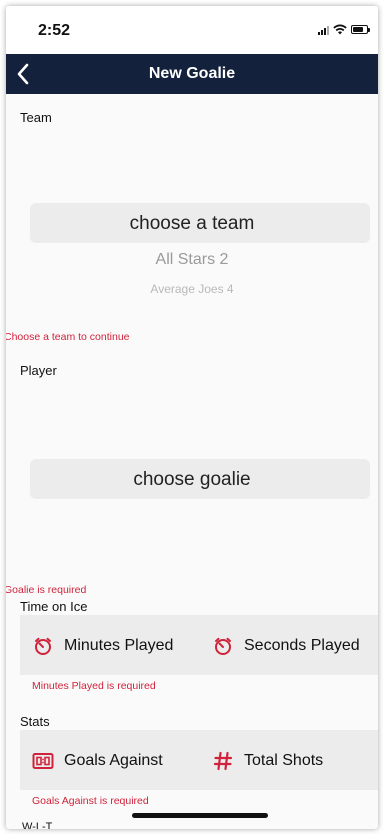 The height and width of the screenshot is (835, 384). What do you see at coordinates (192, 224) in the screenshot?
I see `team-picker-selected-value: choose a team` at bounding box center [192, 224].